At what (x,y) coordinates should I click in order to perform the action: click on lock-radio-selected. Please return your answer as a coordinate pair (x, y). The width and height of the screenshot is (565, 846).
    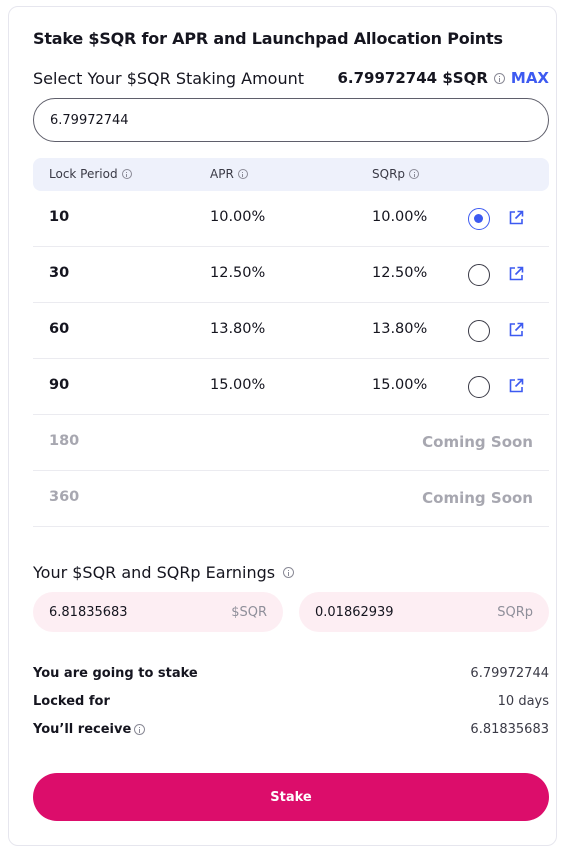
    Looking at the image, I should click on (479, 219).